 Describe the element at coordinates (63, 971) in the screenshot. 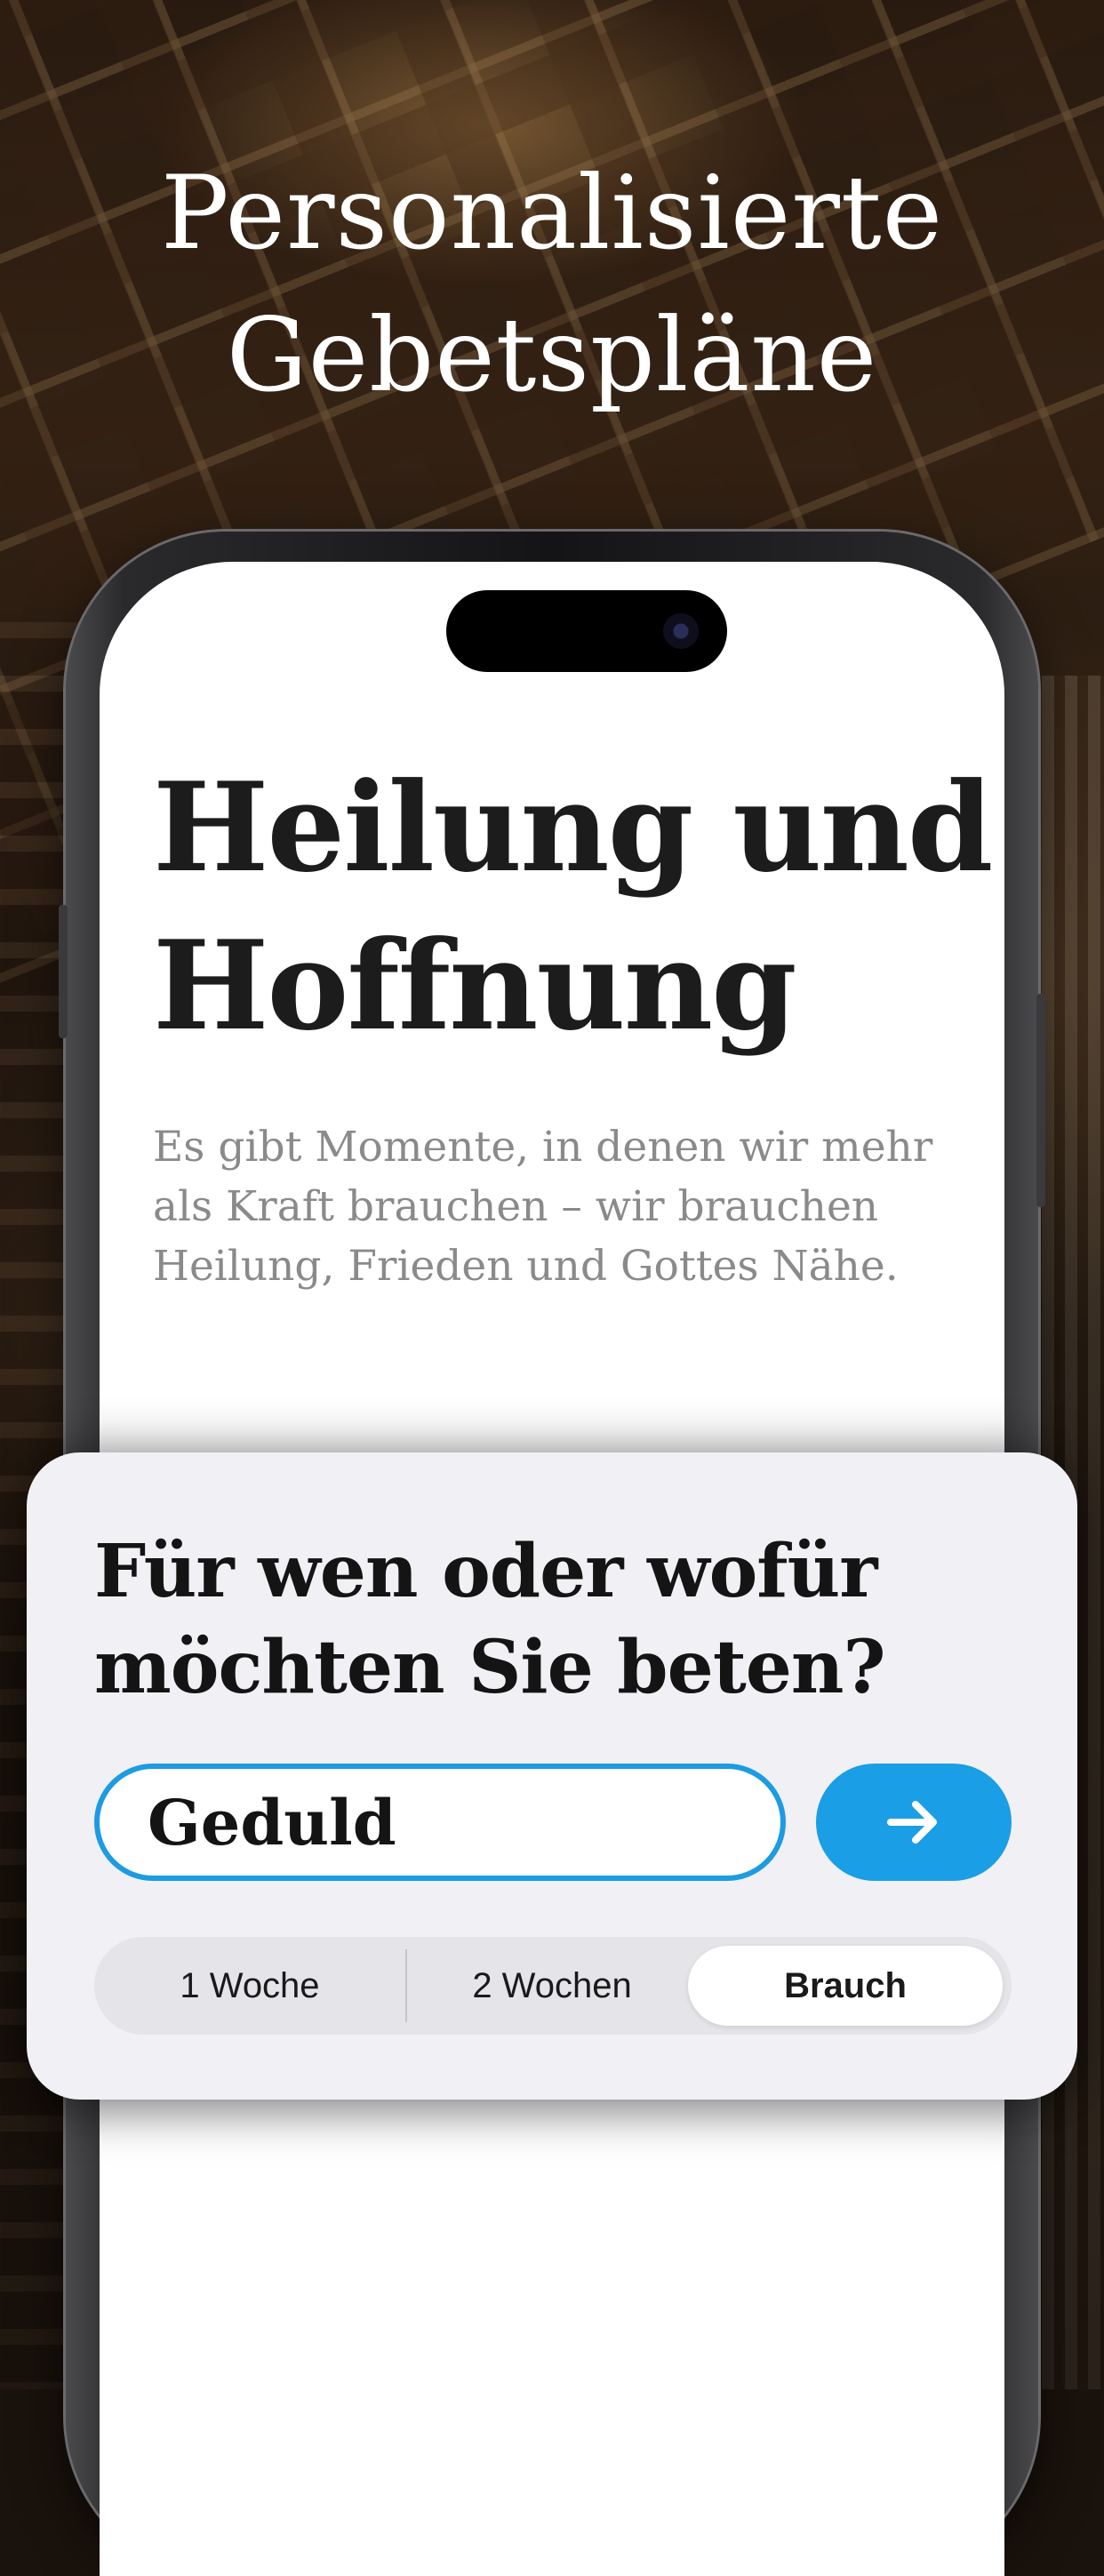

I see `phone-side-button-left` at that location.